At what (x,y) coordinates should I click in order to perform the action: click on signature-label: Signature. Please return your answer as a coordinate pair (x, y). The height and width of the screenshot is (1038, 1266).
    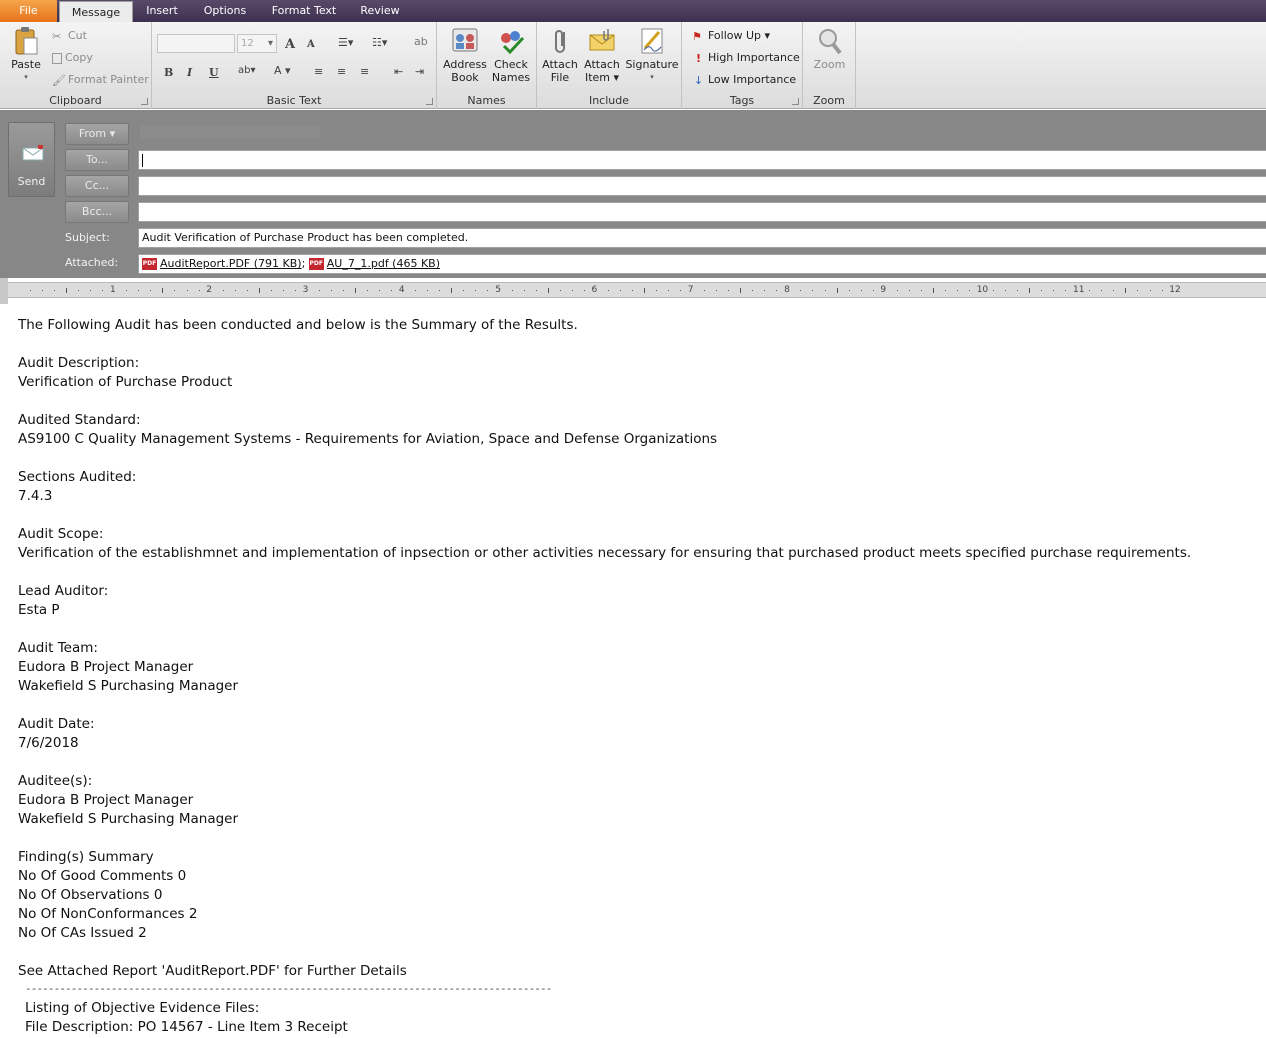
    Looking at the image, I should click on (652, 64).